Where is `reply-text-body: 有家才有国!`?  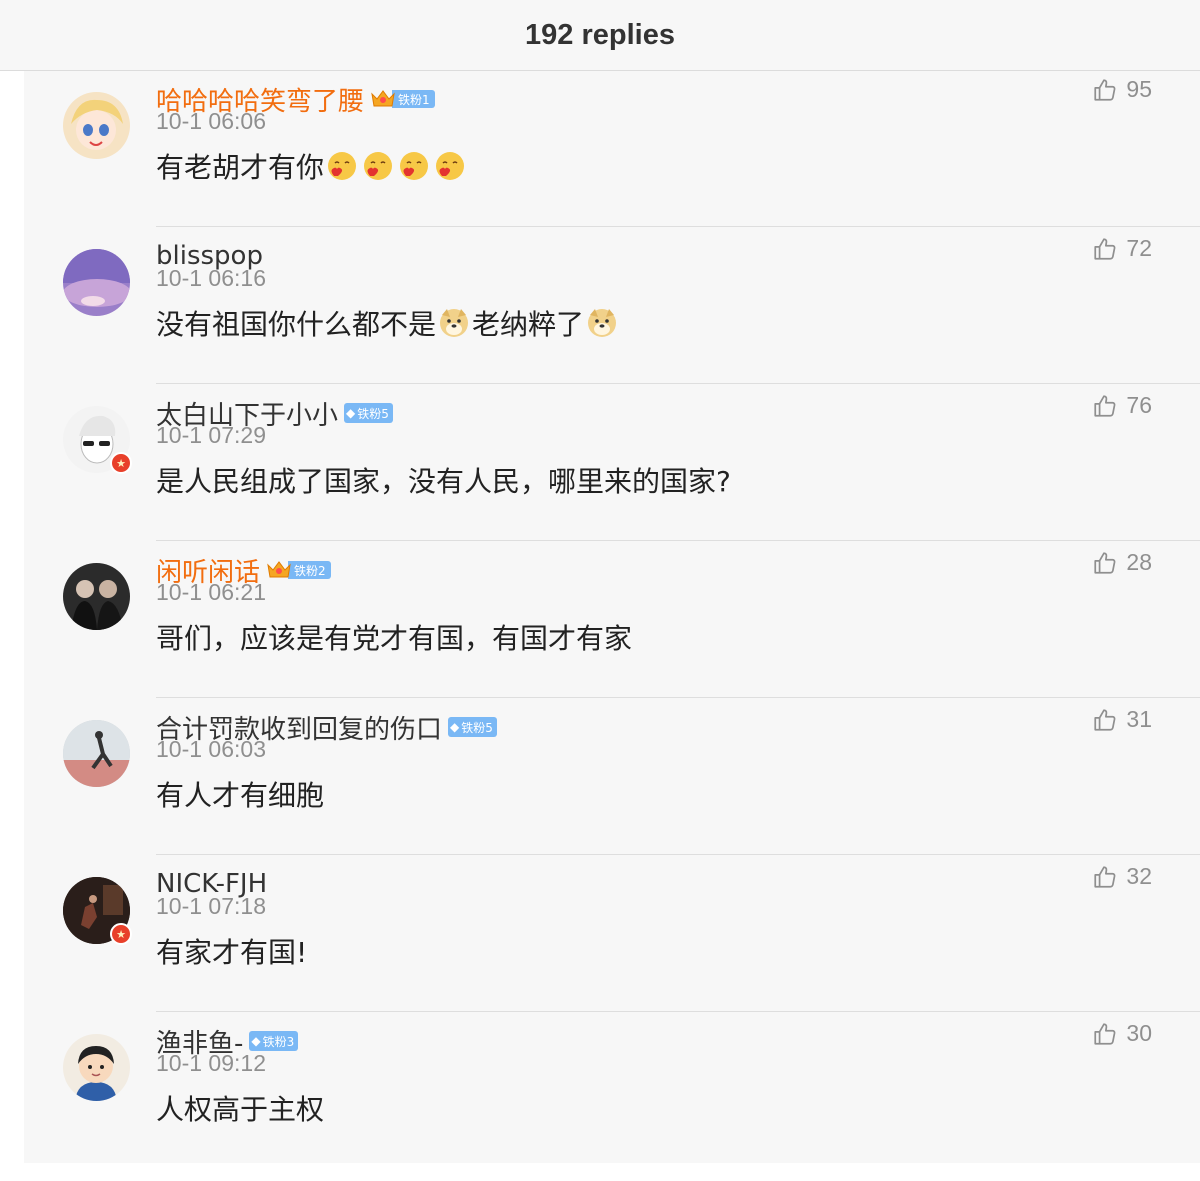
reply-text-body: 有家才有国! is located at coordinates (232, 952).